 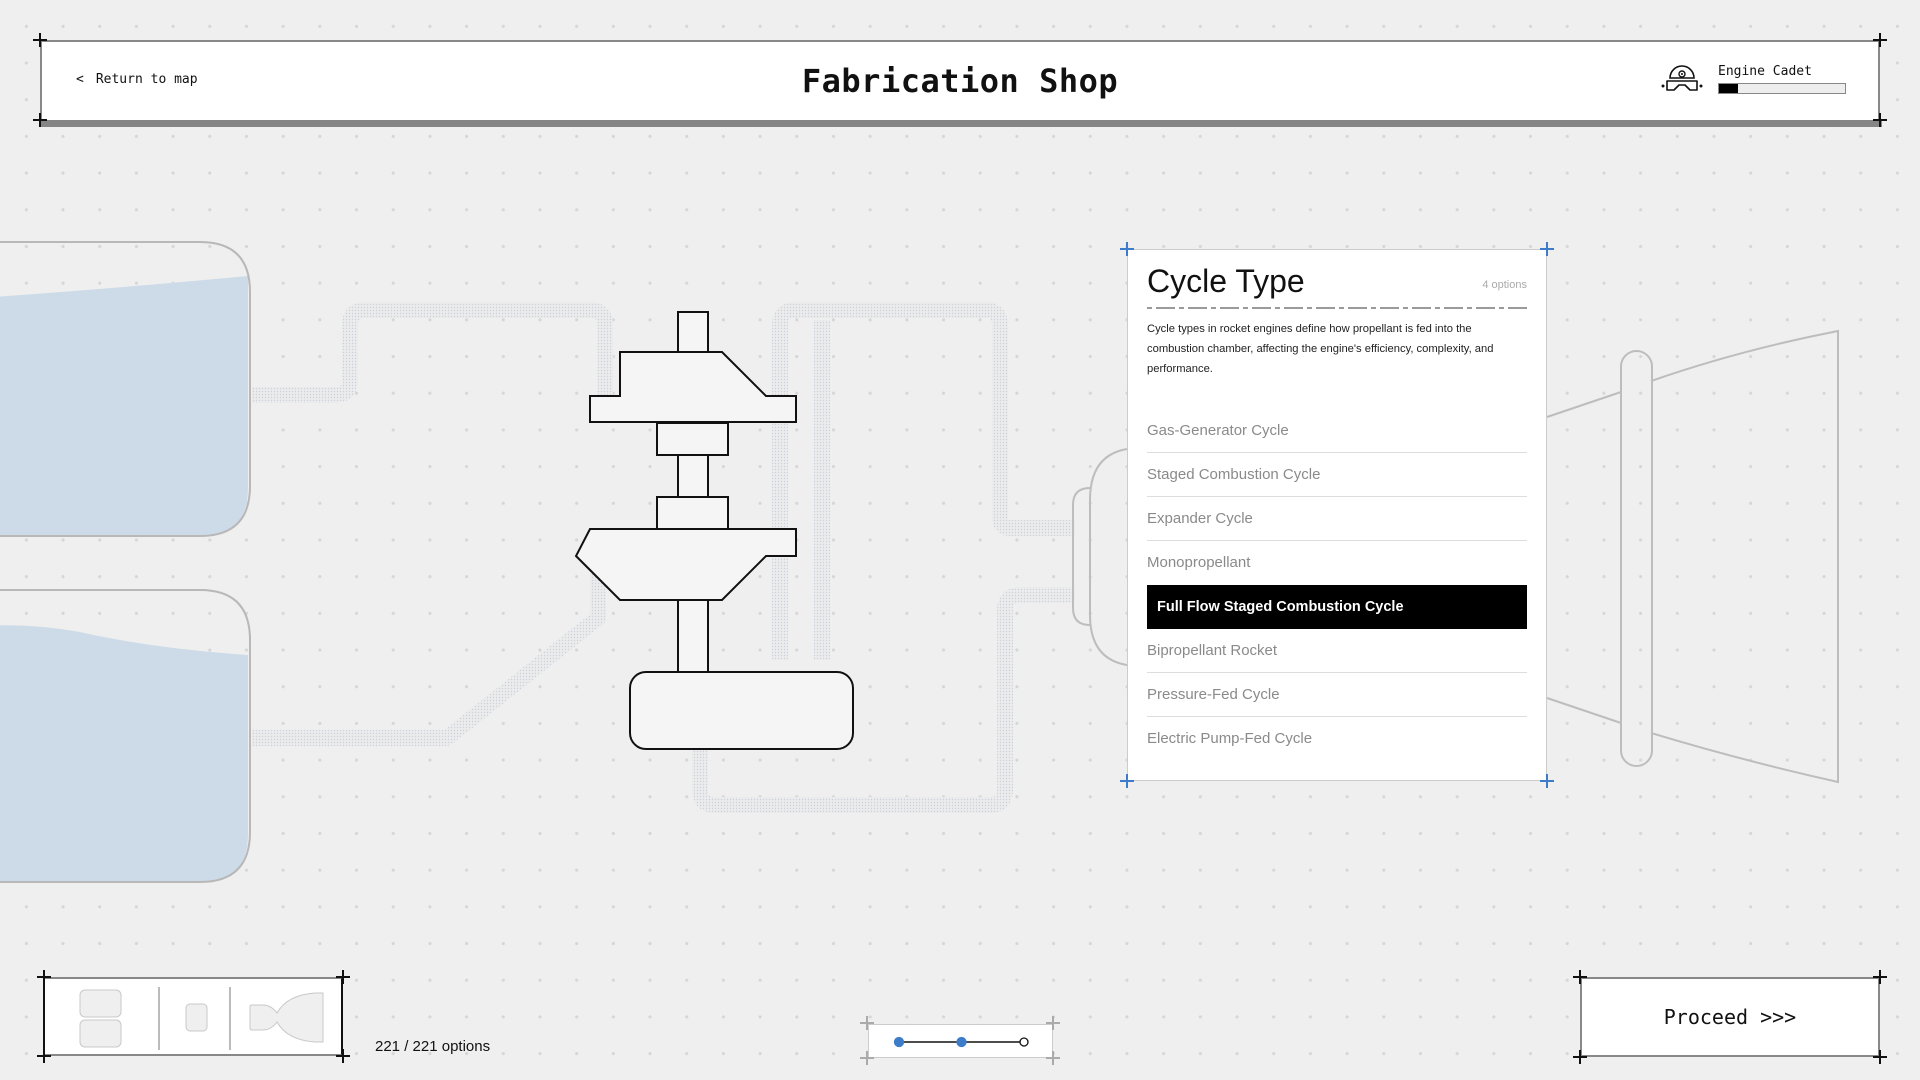 I want to click on pump-bottom-shaft, so click(x=693, y=636).